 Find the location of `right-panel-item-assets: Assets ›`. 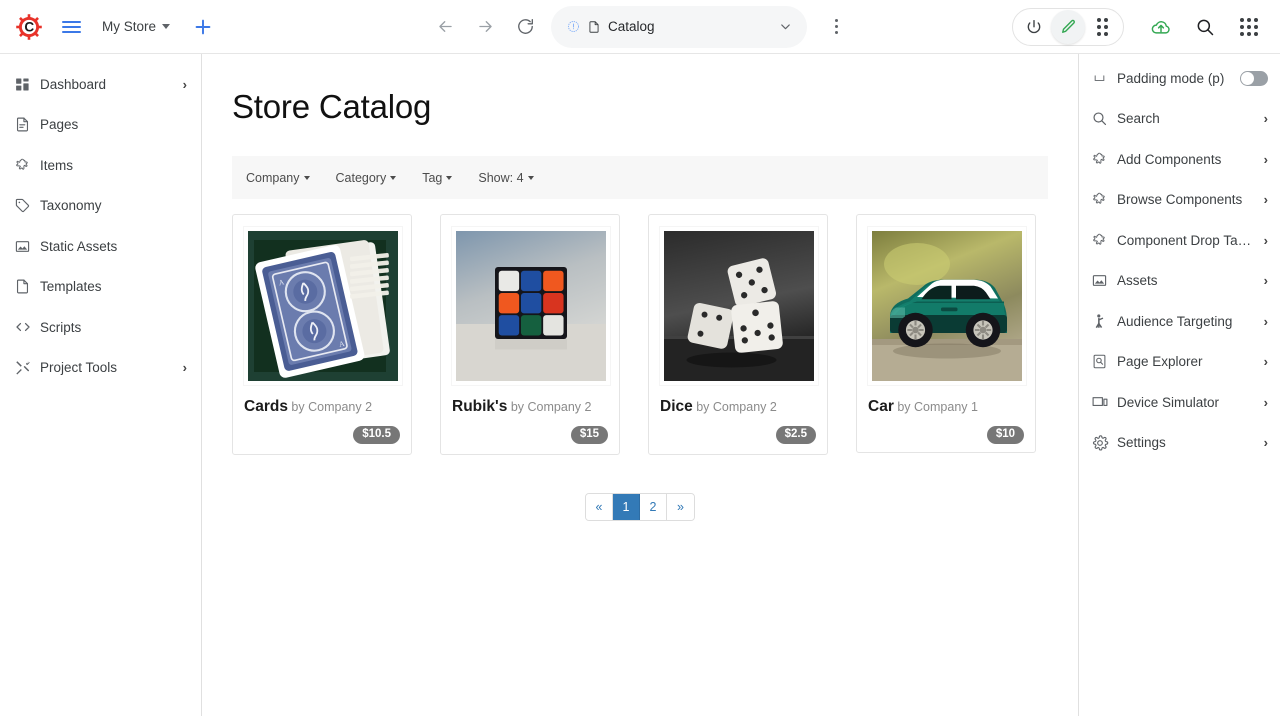

right-panel-item-assets: Assets › is located at coordinates (1179, 281).